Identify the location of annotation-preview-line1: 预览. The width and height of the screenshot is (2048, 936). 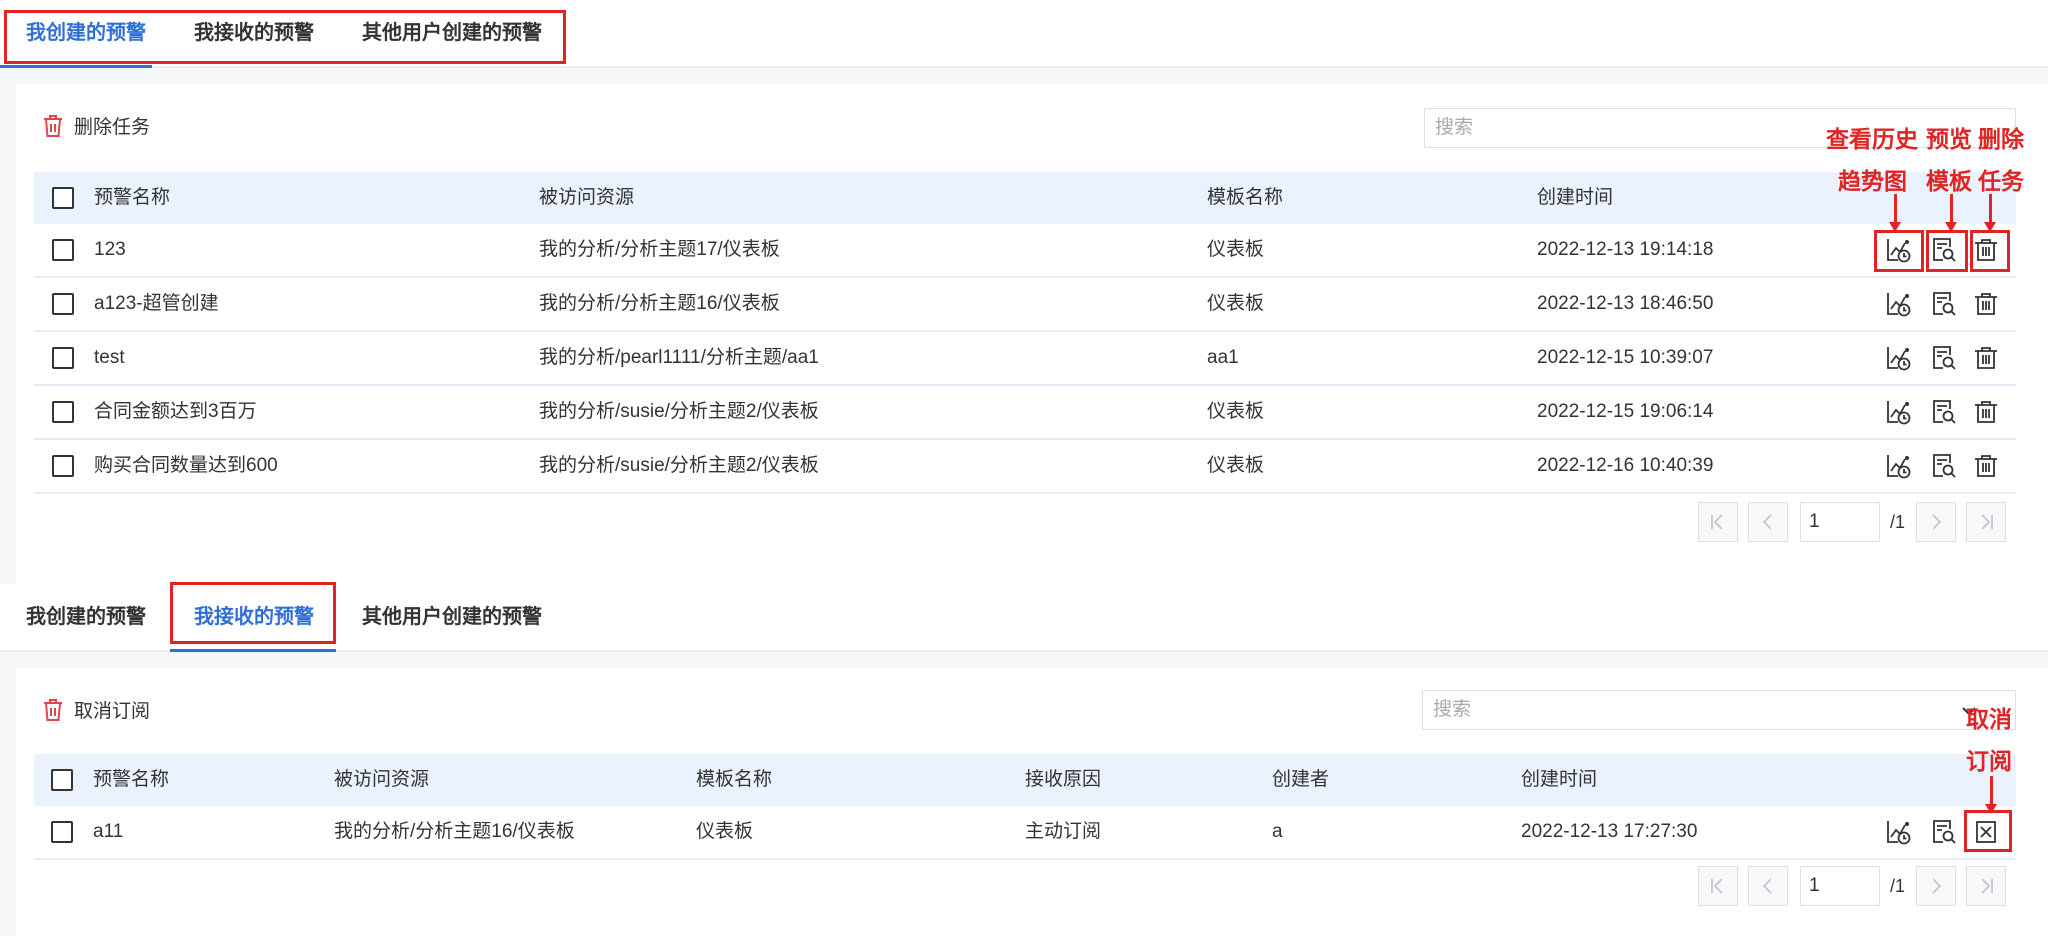
(1949, 139).